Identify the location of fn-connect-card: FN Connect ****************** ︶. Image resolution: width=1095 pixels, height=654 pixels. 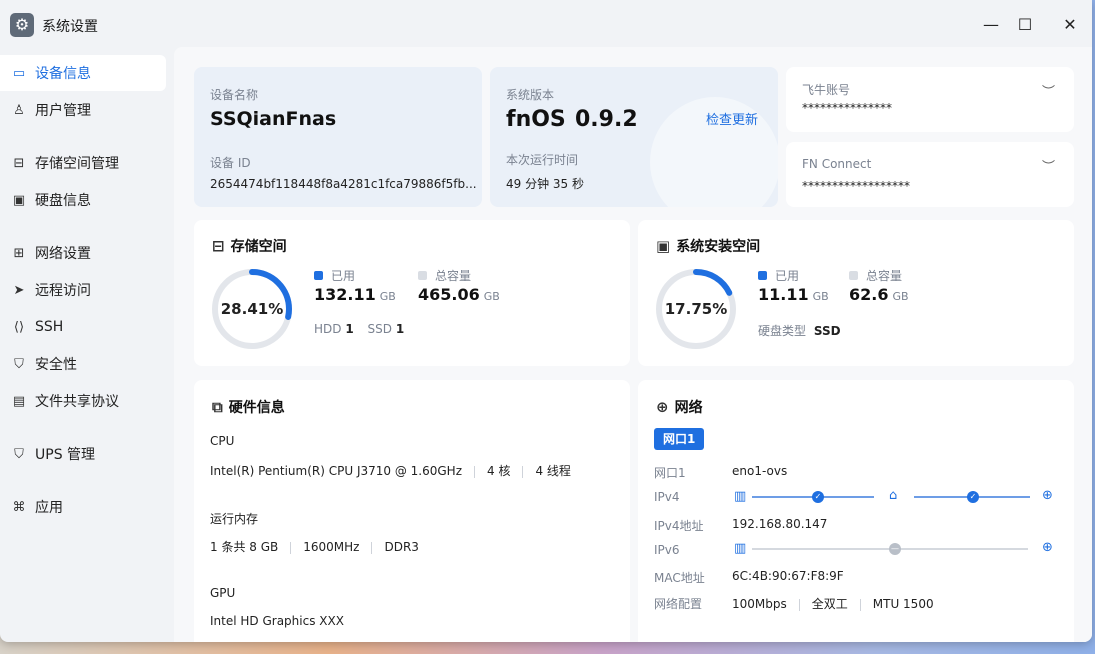
(930, 174).